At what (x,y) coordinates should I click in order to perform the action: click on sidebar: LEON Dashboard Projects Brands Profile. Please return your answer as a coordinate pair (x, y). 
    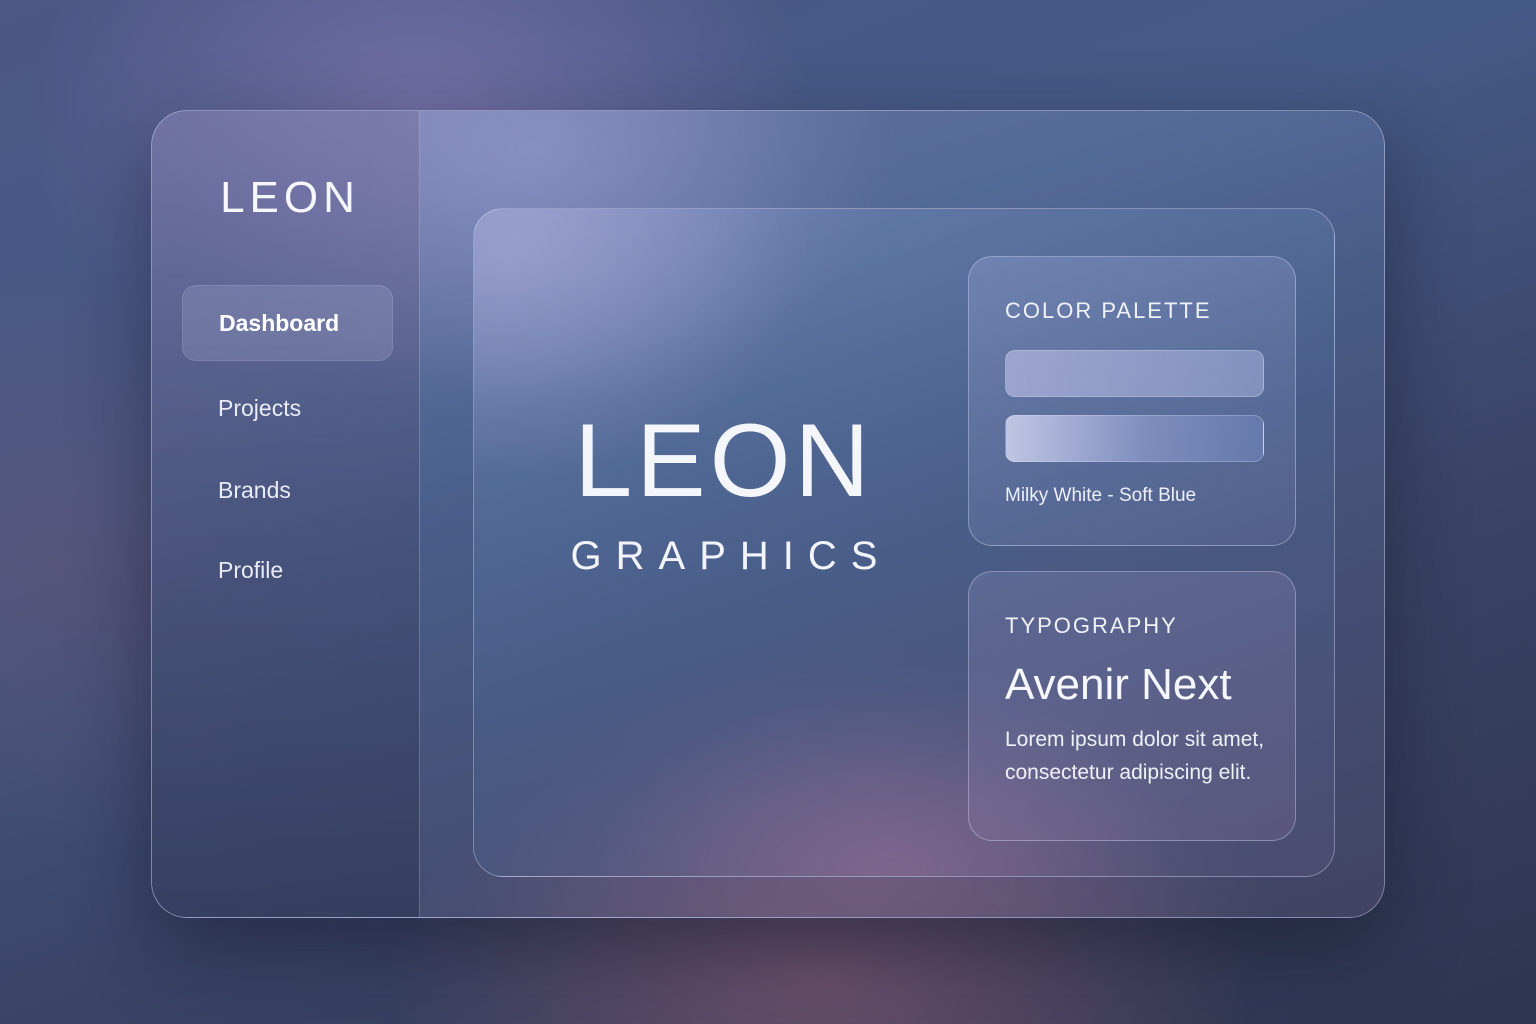
    Looking at the image, I should click on (286, 514).